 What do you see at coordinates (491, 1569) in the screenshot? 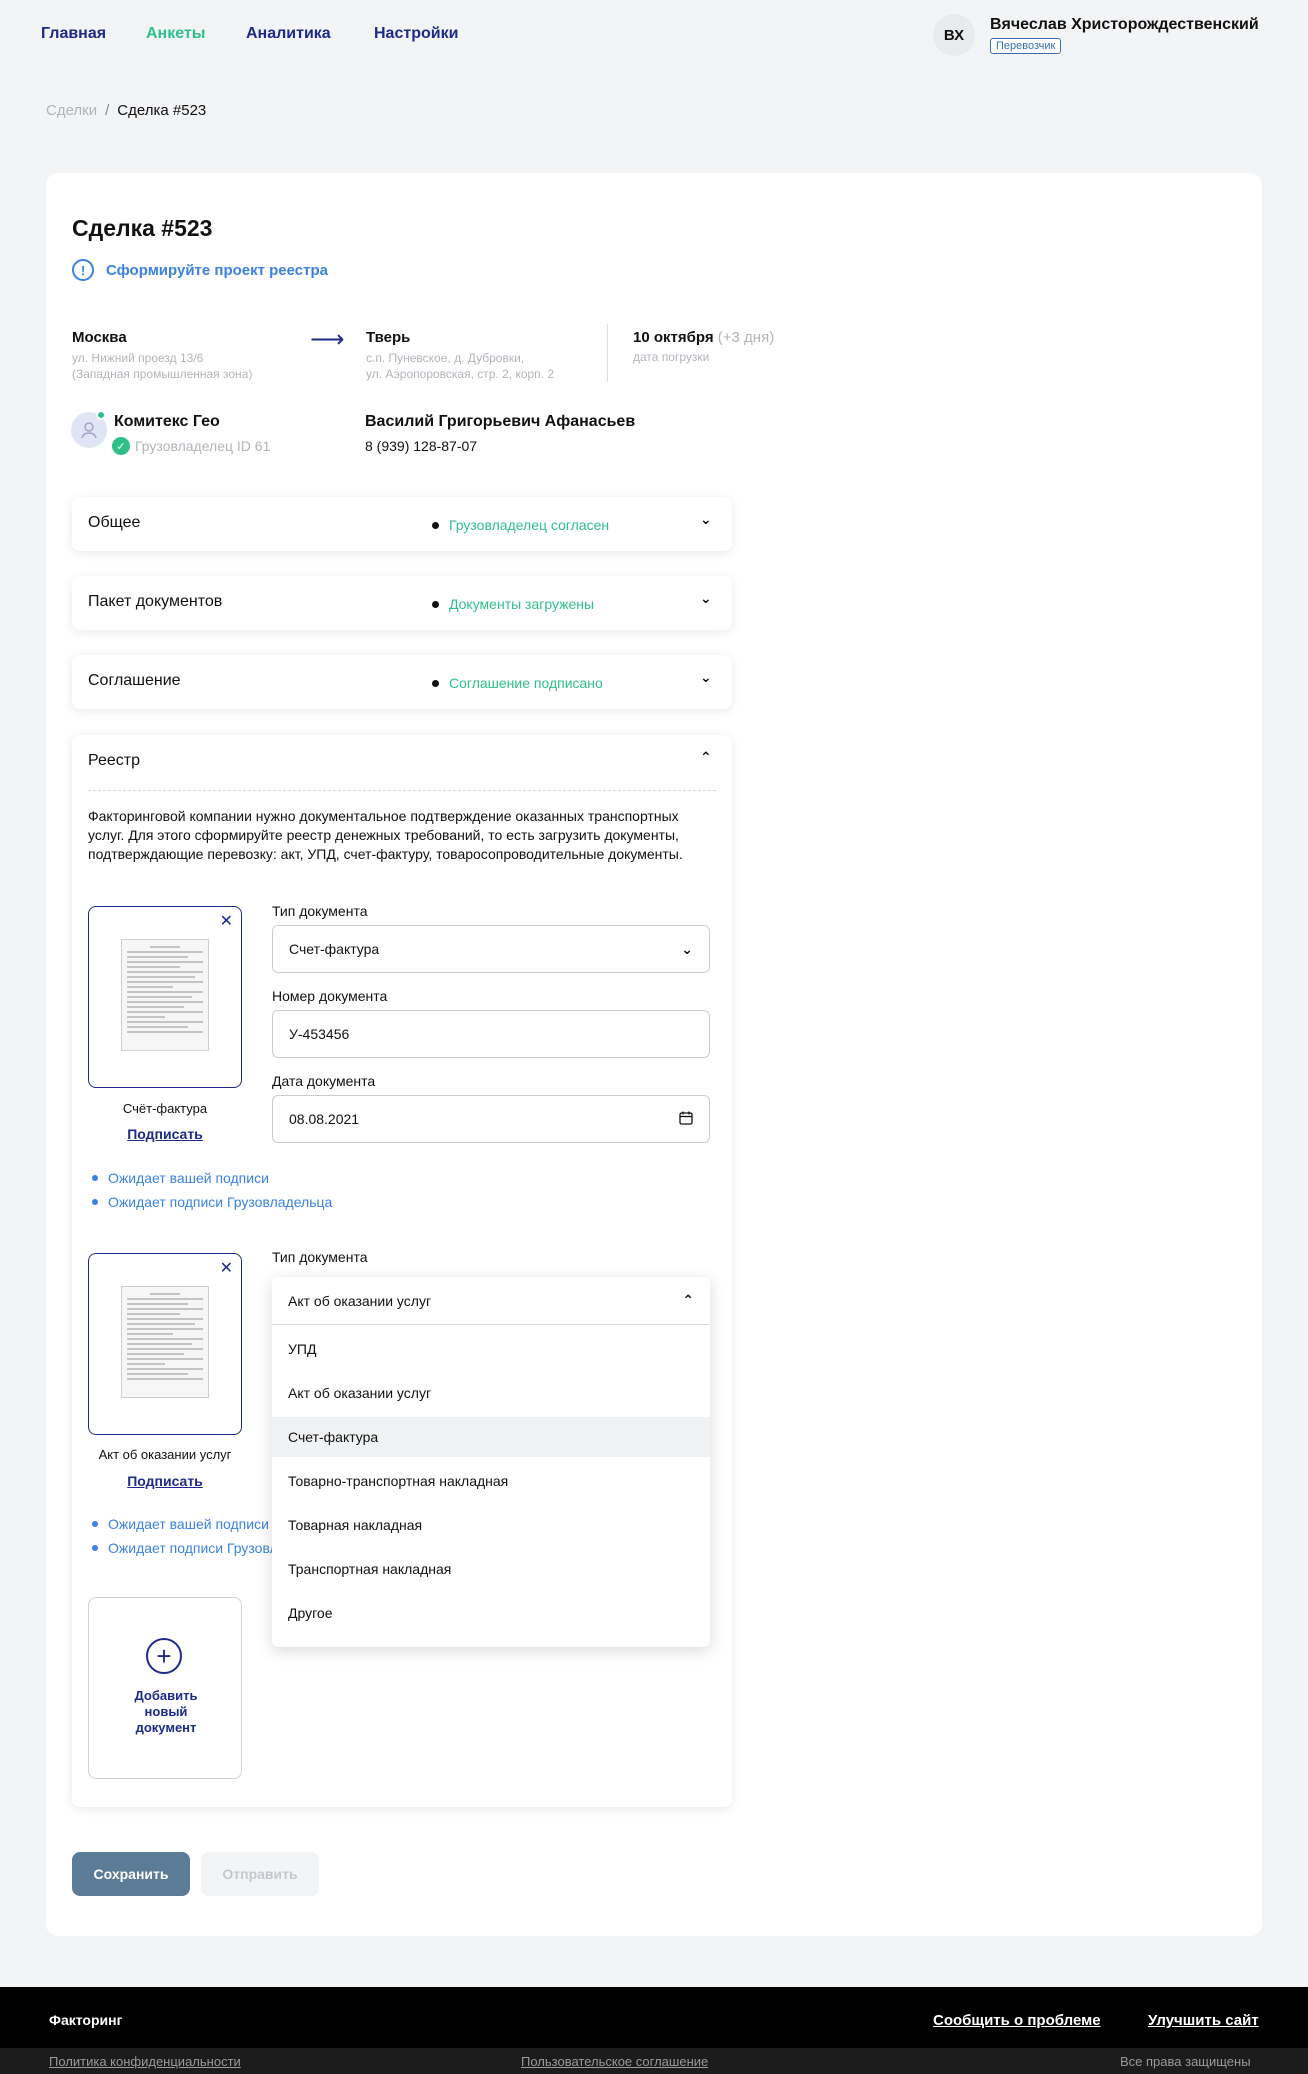
I see `dropdown-option: Транспортная накладная` at bounding box center [491, 1569].